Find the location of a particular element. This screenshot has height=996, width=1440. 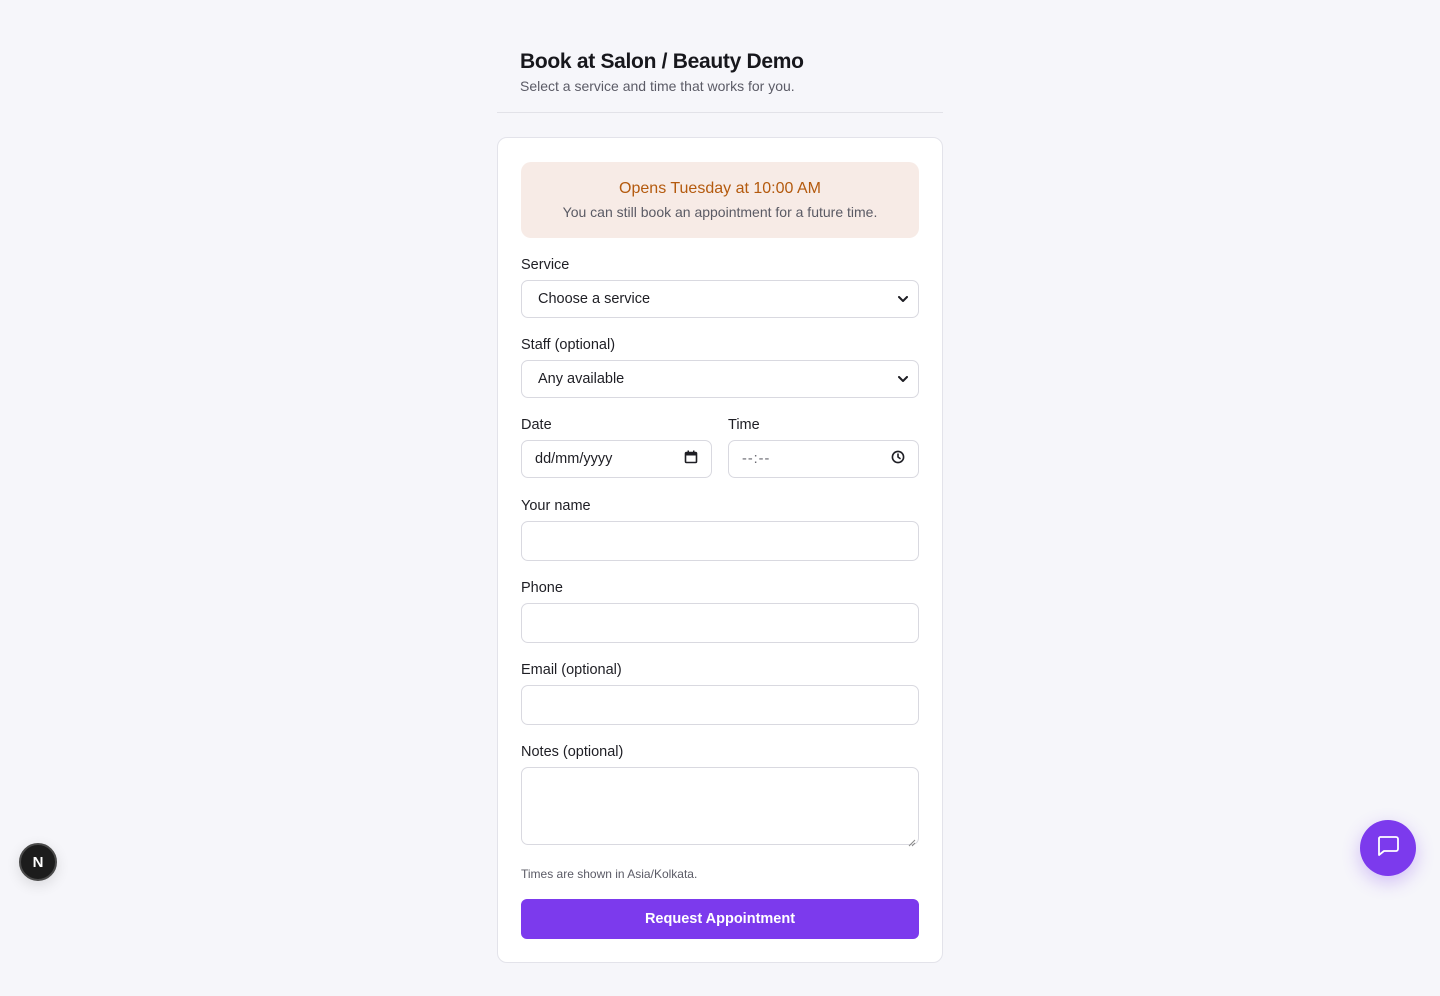

chat-bubble-icon is located at coordinates (1388, 848).